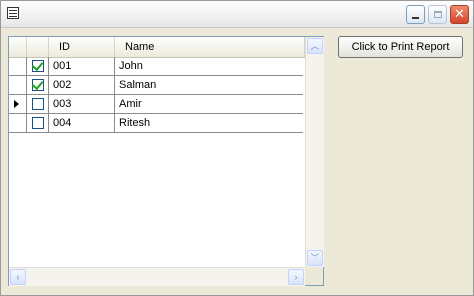  Describe the element at coordinates (314, 276) in the screenshot. I see `scrollbar-corner` at that location.